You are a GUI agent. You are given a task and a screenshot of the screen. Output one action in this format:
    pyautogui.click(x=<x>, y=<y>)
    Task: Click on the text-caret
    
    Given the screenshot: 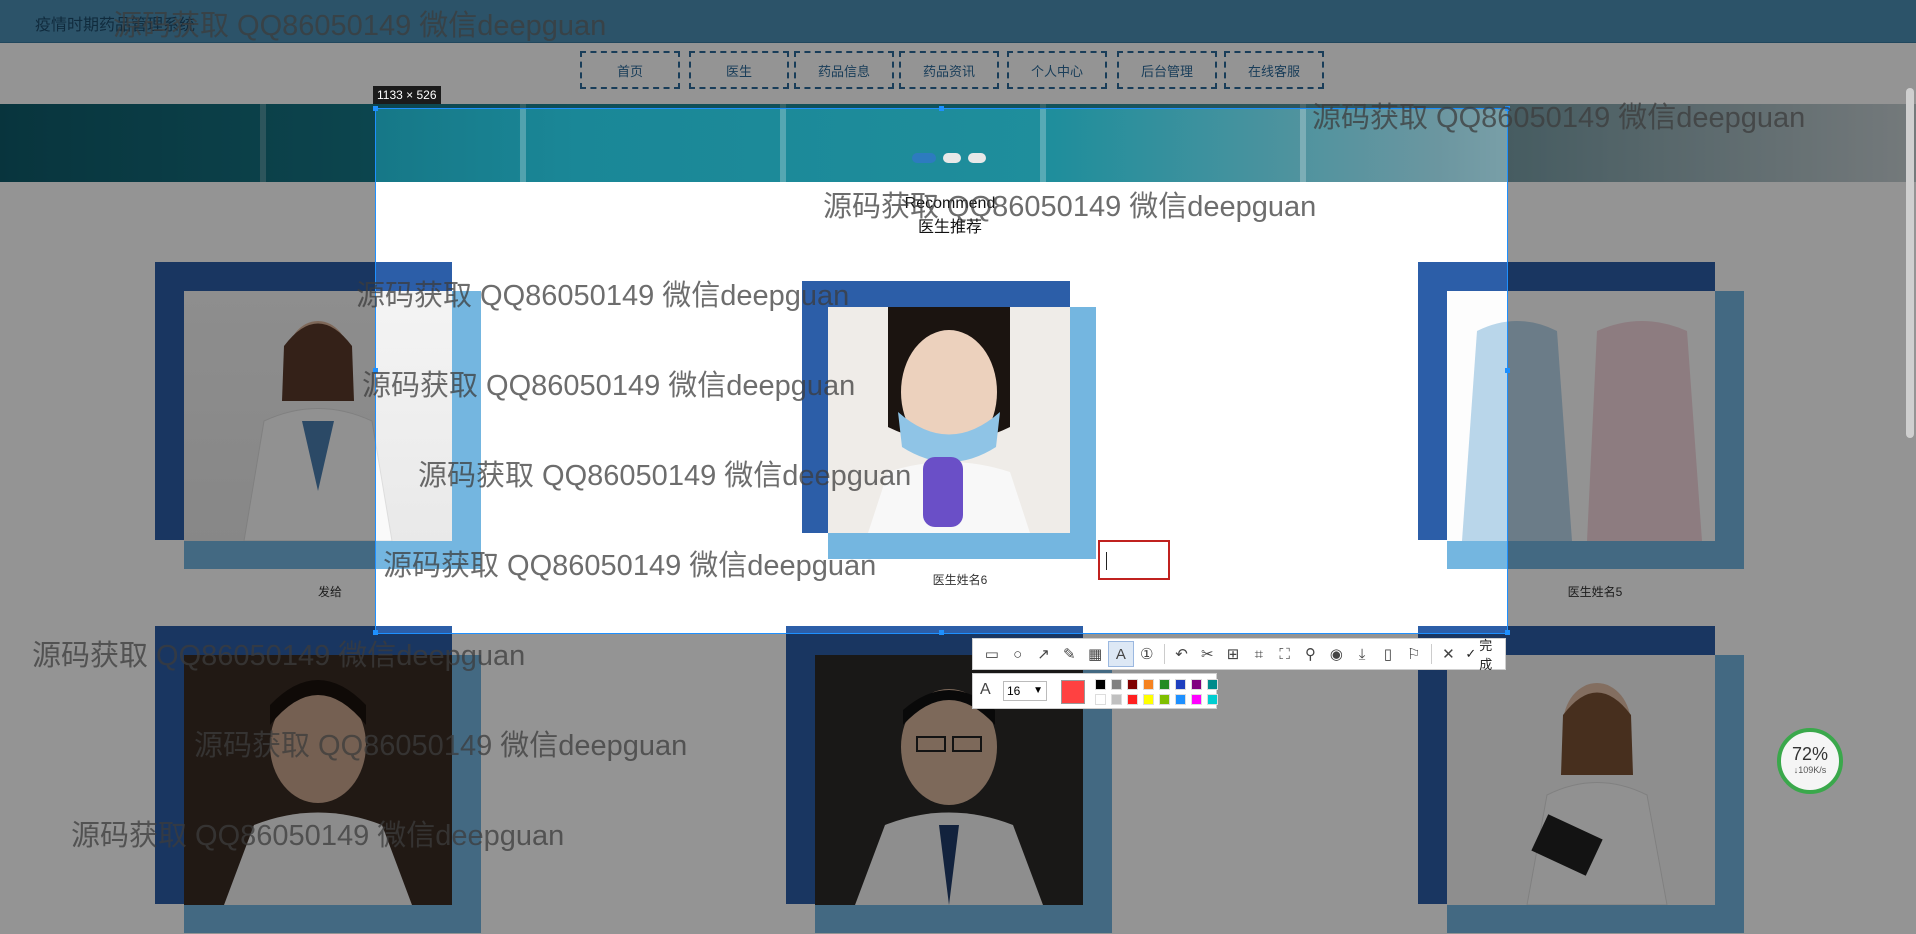 What is the action you would take?
    pyautogui.click(x=1106, y=561)
    